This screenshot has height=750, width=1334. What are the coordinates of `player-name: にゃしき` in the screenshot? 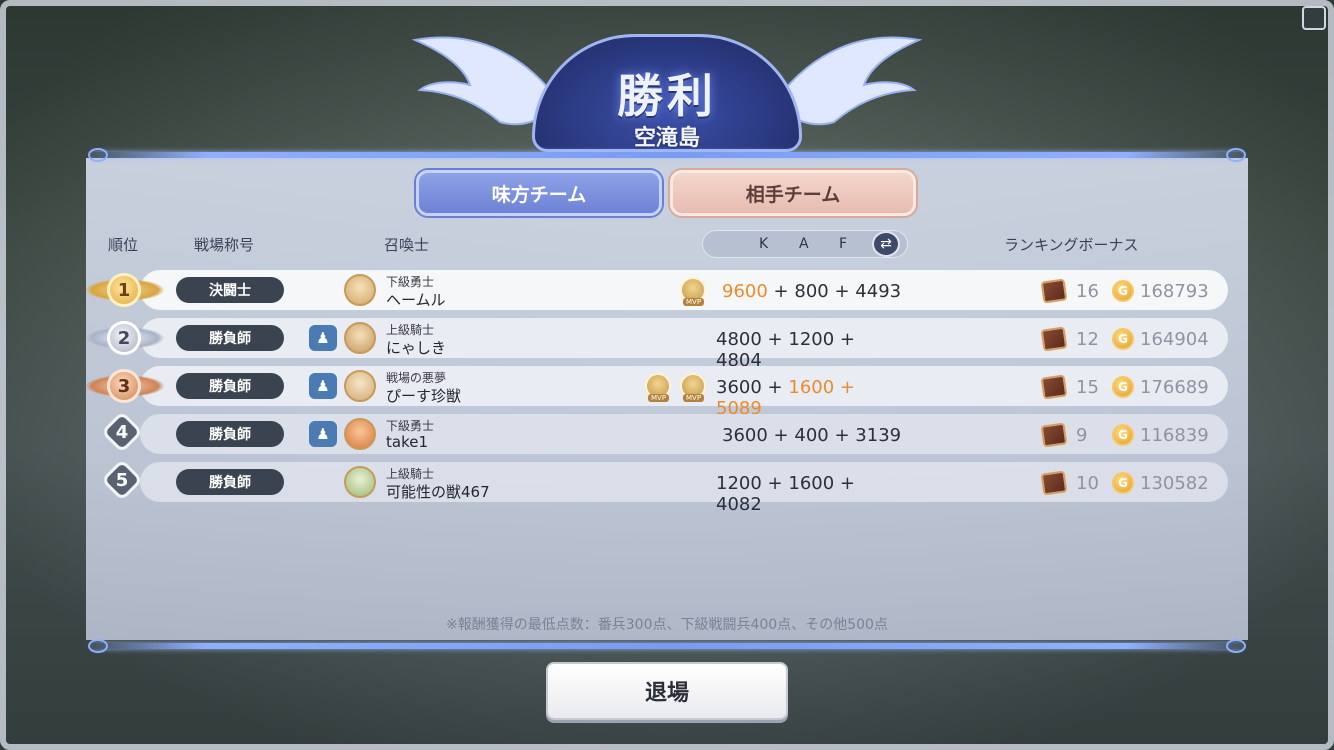 It's located at (416, 348).